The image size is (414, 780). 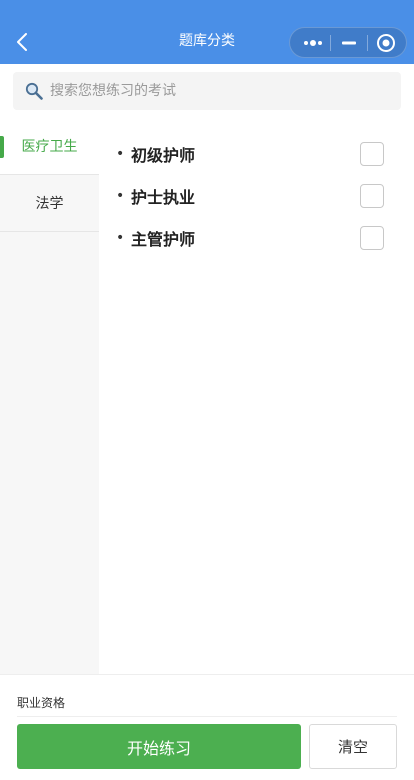 I want to click on search-box, so click(x=207, y=91).